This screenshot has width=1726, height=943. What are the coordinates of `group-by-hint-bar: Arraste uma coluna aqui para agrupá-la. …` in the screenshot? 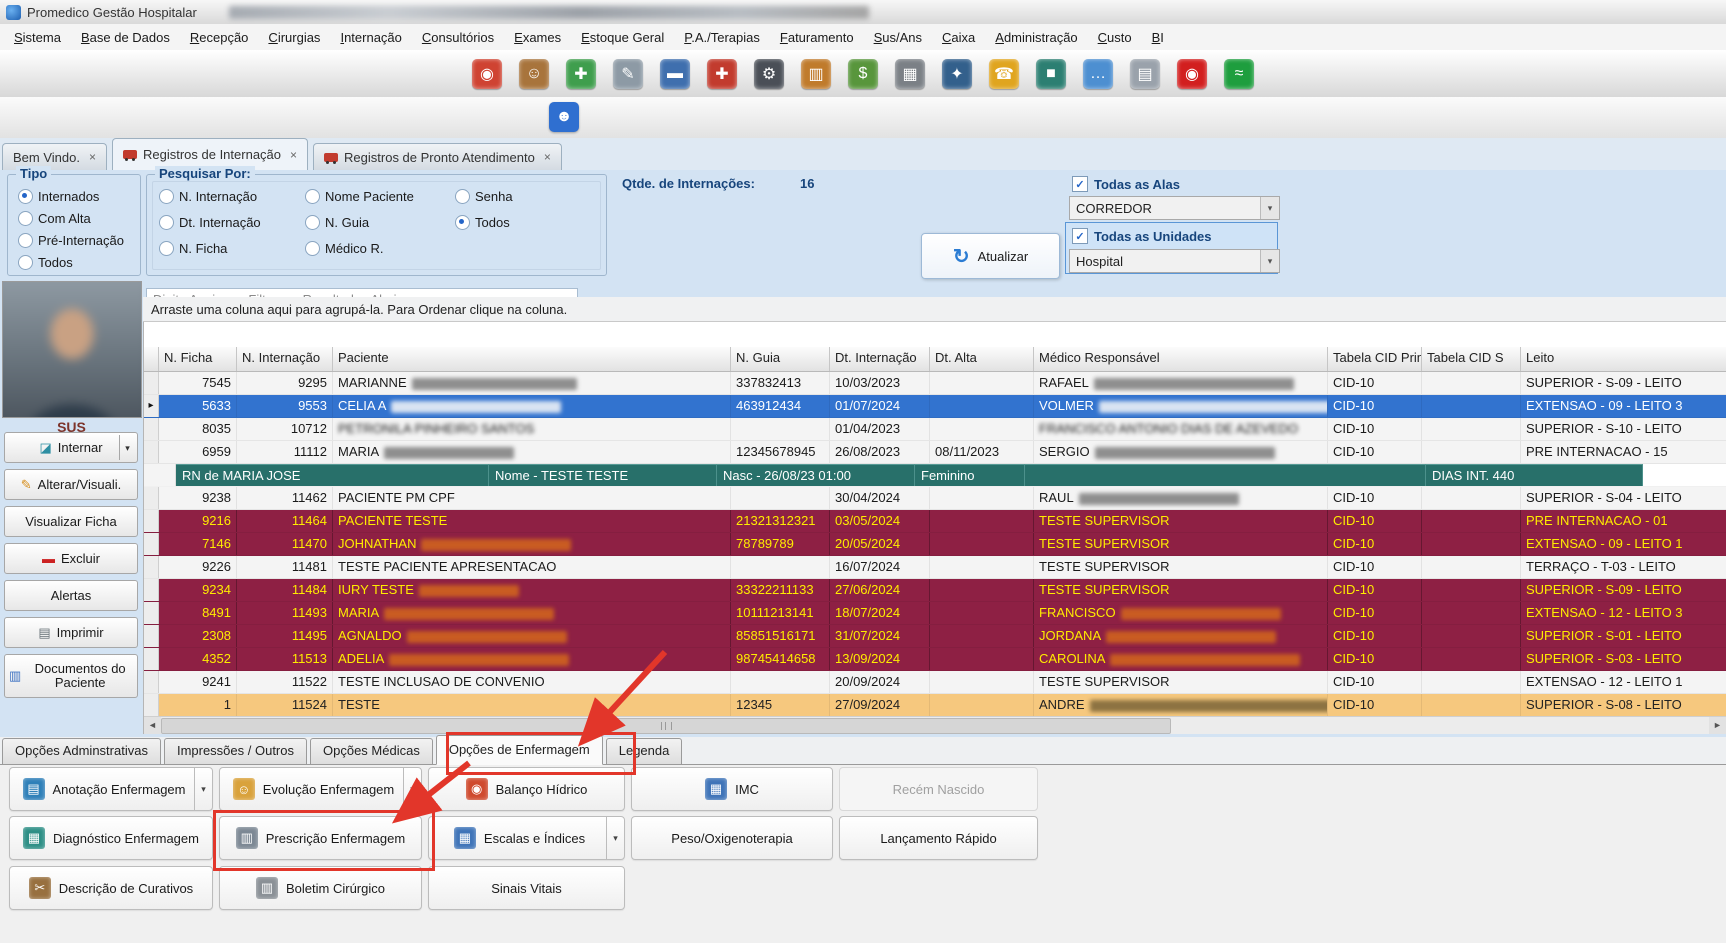 It's located at (934, 309).